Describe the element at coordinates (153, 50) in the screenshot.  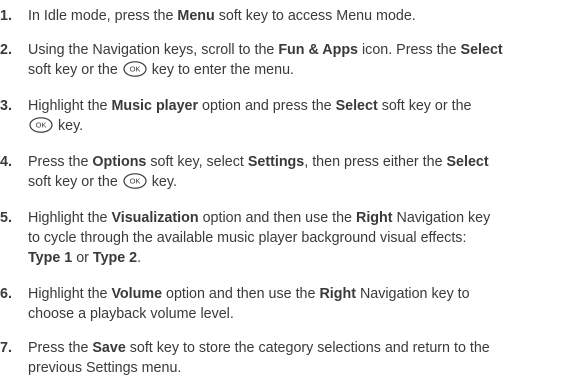
I see `step-text-run: Using the Navigation keys, scroll to the` at that location.